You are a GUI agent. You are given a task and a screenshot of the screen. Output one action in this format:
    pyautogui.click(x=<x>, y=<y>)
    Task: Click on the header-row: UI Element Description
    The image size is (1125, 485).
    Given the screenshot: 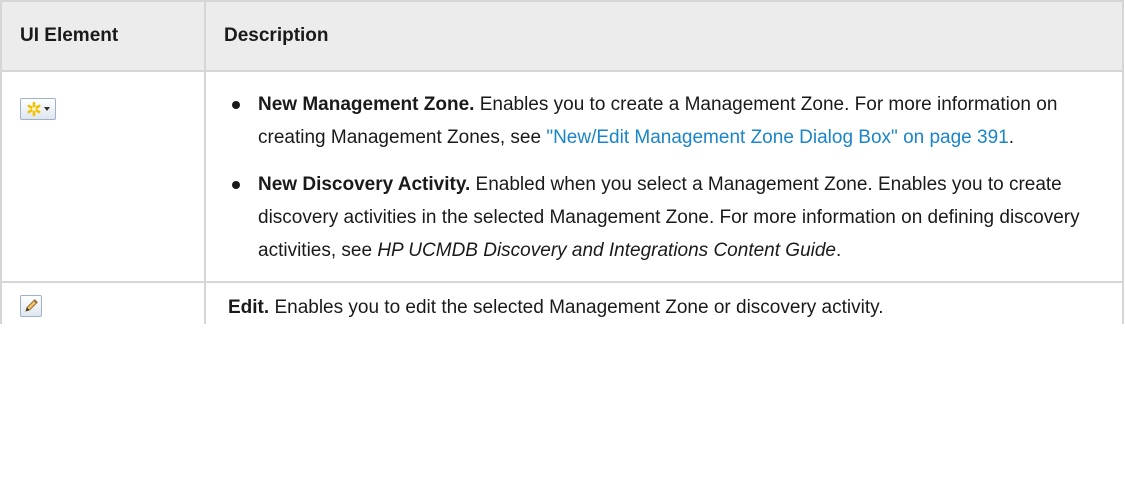 What is the action you would take?
    pyautogui.click(x=562, y=36)
    